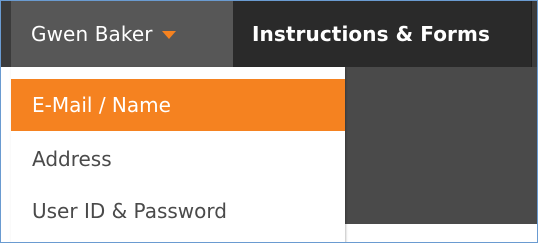 The height and width of the screenshot is (243, 538). What do you see at coordinates (92, 34) in the screenshot?
I see `user-name-label: Gwen Baker` at bounding box center [92, 34].